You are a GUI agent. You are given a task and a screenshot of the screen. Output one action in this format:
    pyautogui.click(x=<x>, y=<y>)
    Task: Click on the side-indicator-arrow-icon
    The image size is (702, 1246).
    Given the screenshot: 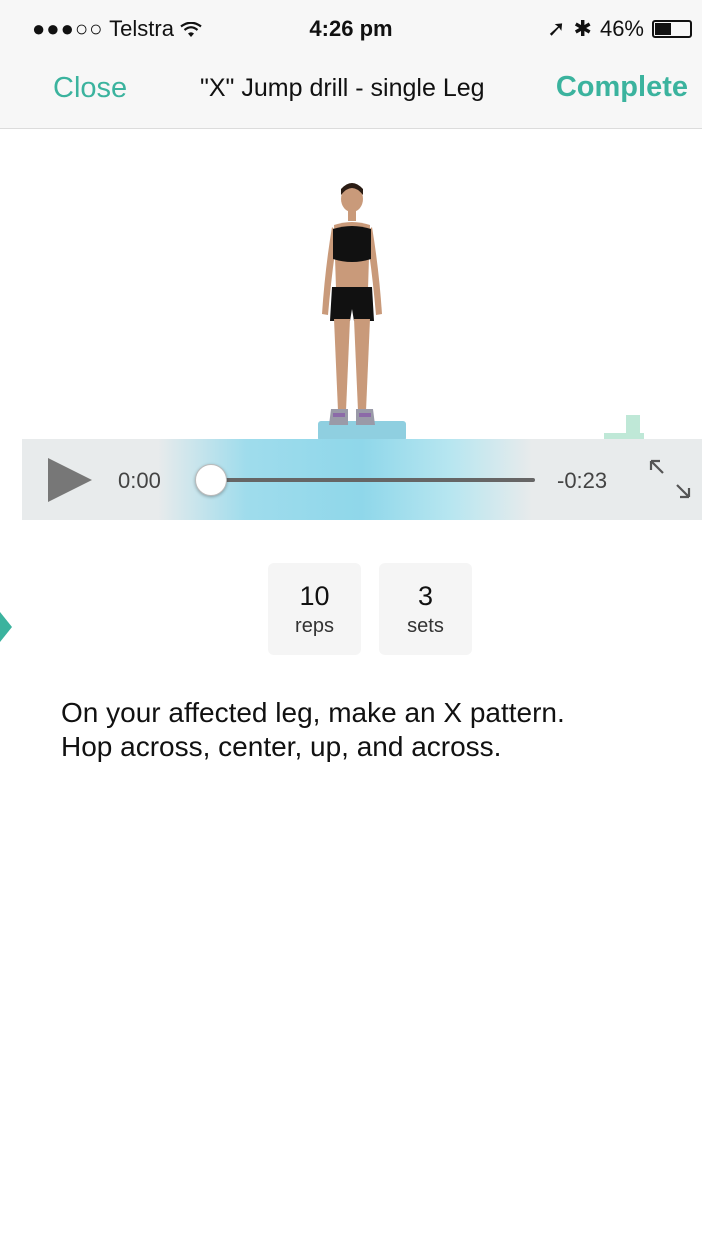 What is the action you would take?
    pyautogui.click(x=6, y=627)
    